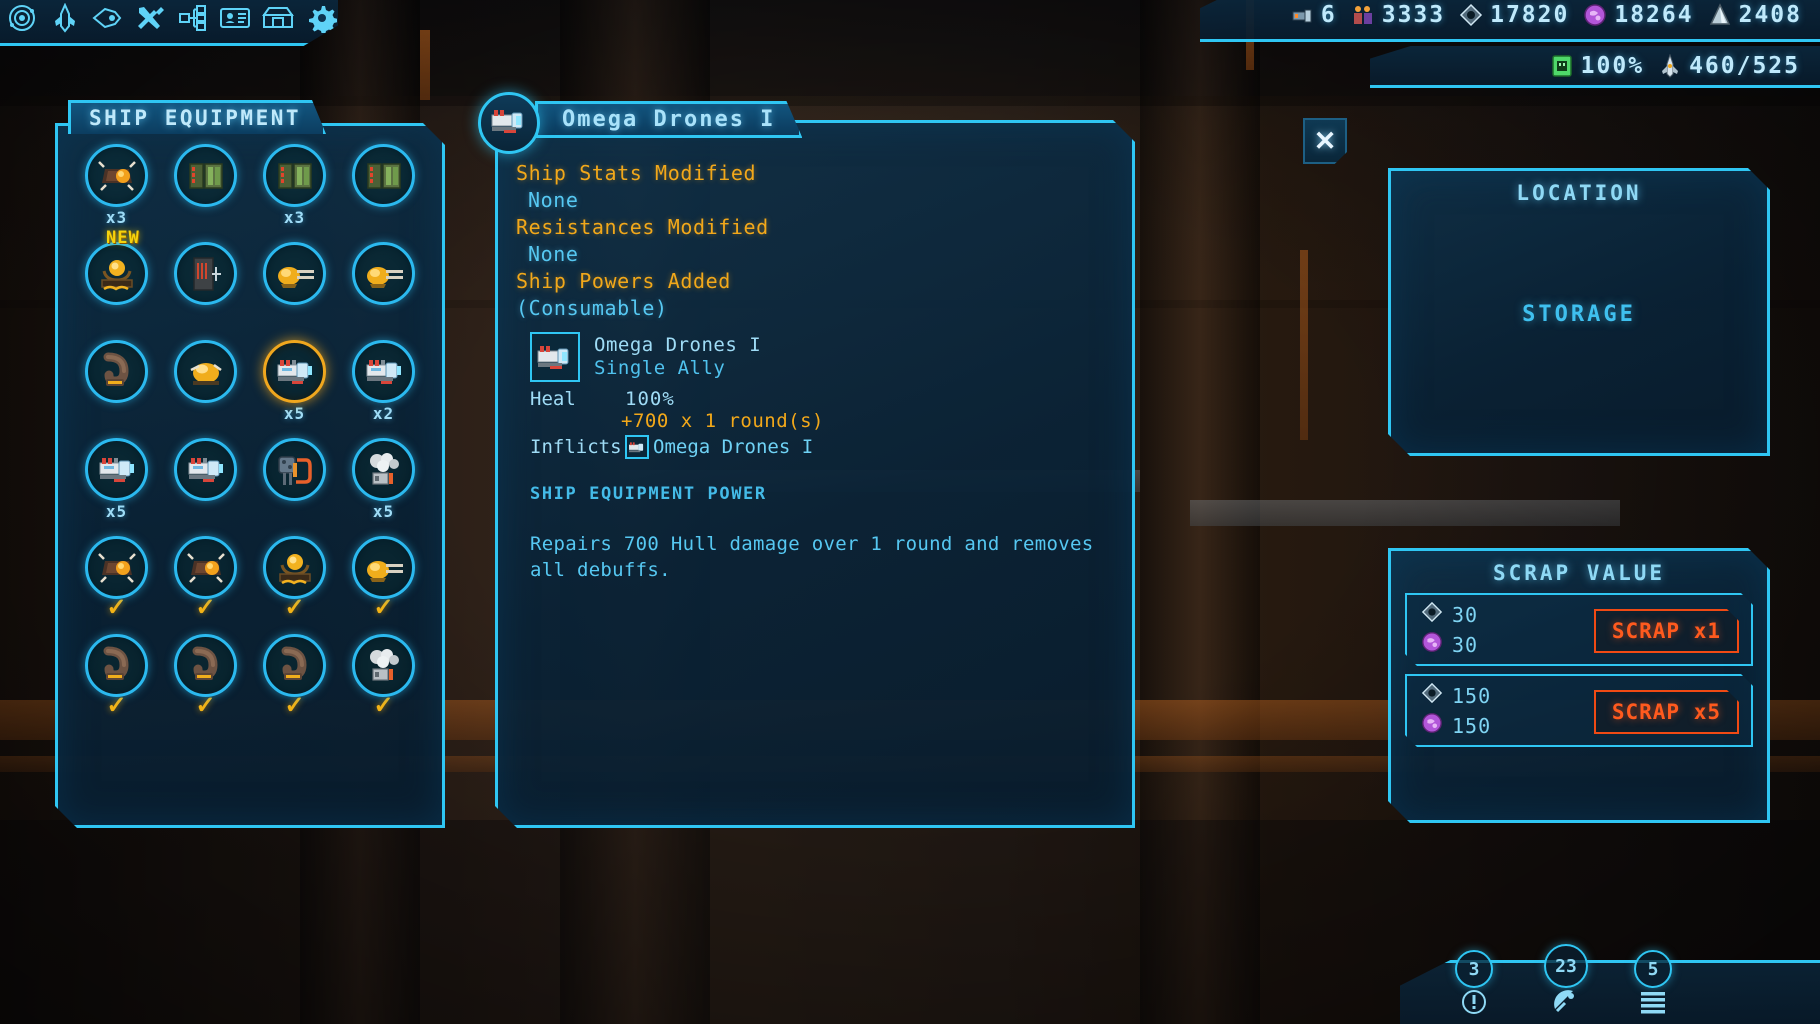  I want to click on scrap-row: 30 30 SCRAP x1, so click(1579, 629).